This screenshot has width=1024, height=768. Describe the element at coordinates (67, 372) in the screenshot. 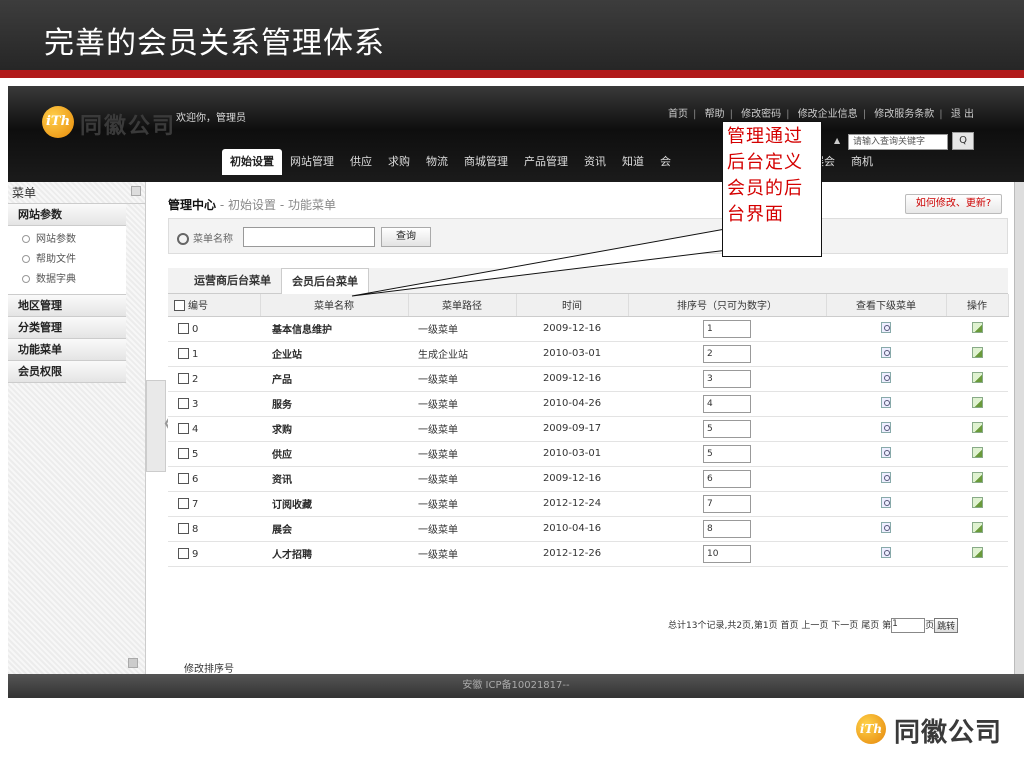

I see `sidebar-section-member-permissions: 会员权限` at that location.